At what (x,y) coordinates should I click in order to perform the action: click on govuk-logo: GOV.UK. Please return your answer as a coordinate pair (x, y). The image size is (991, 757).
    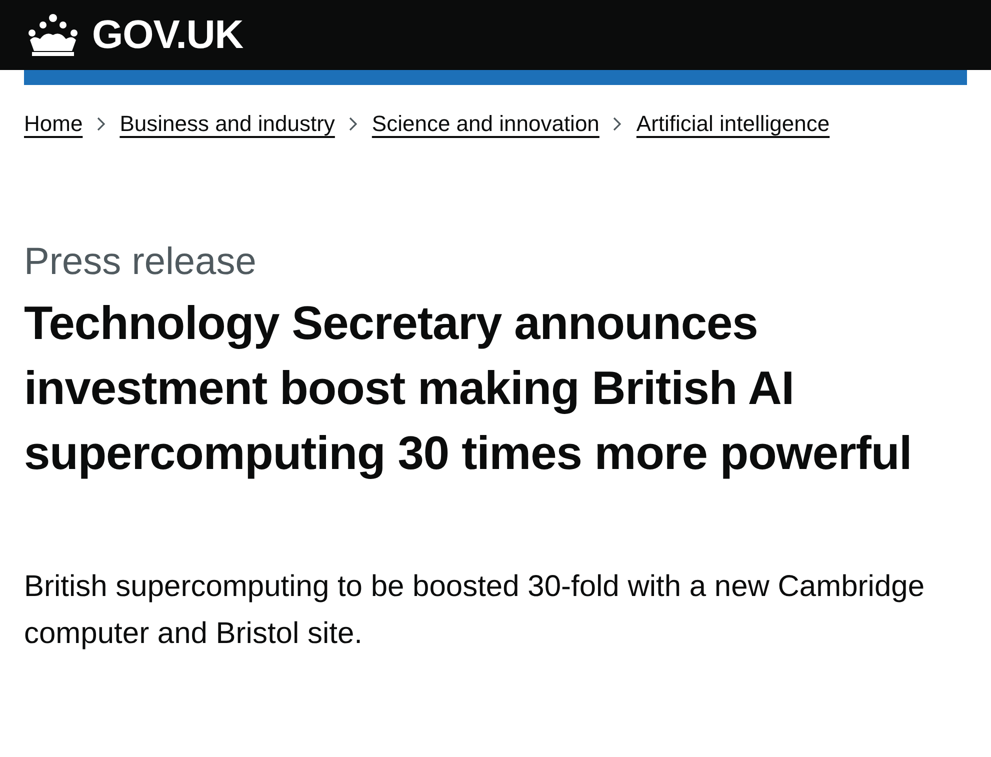
    Looking at the image, I should click on (134, 35).